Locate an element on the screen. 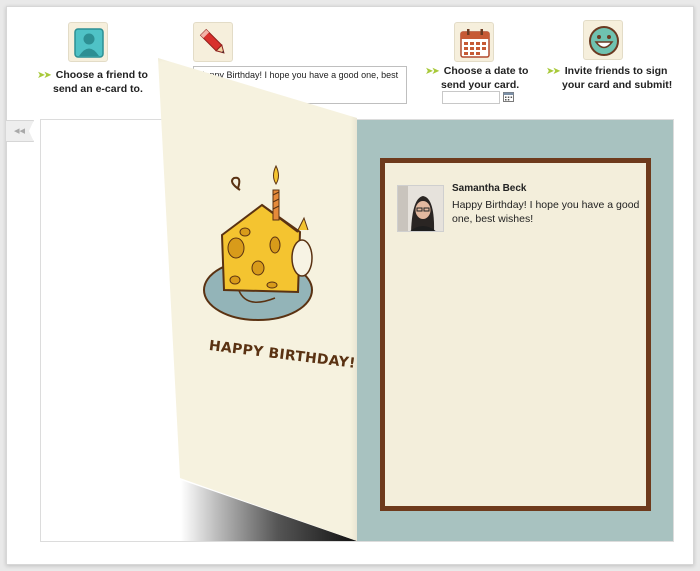 The width and height of the screenshot is (700, 571). avatar is located at coordinates (420, 208).